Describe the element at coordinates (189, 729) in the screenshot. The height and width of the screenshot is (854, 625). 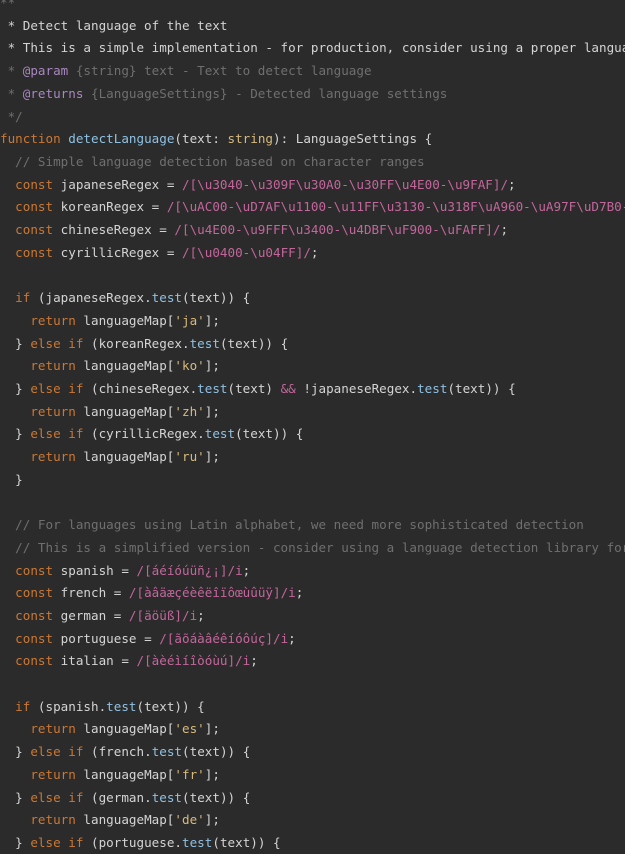
I see `code-token: 'es'` at that location.